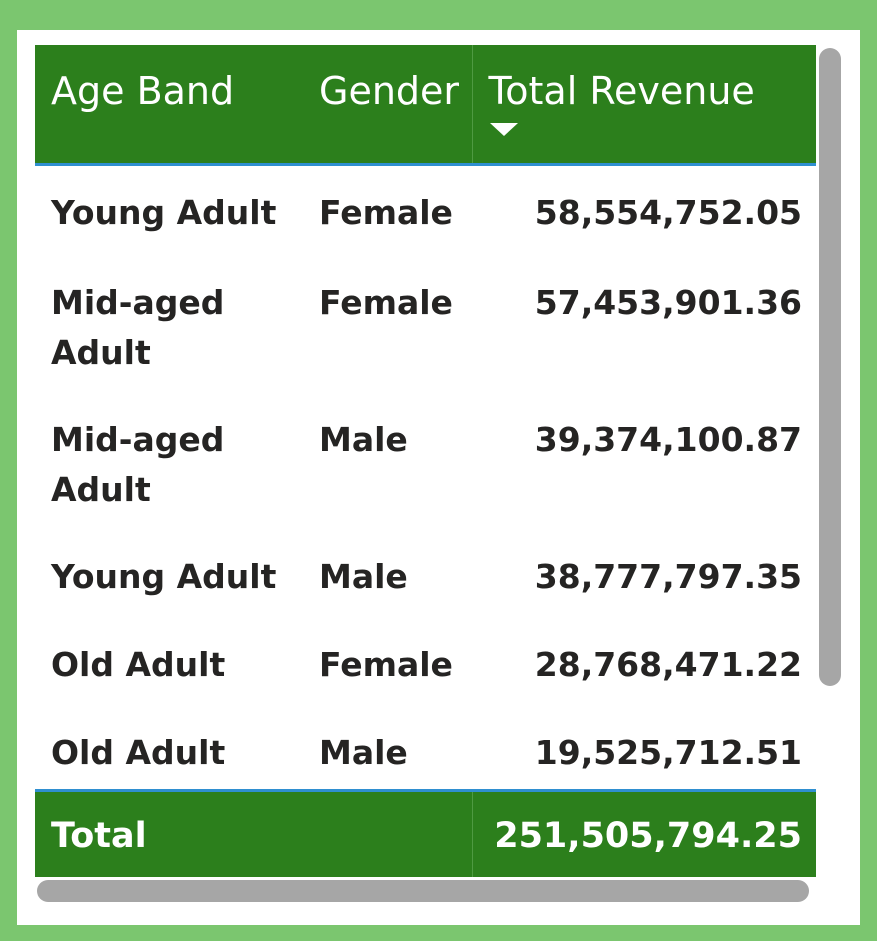 The image size is (877, 941). Describe the element at coordinates (668, 439) in the screenshot. I see `cell-total-revenue: 39,374,100.87` at that location.